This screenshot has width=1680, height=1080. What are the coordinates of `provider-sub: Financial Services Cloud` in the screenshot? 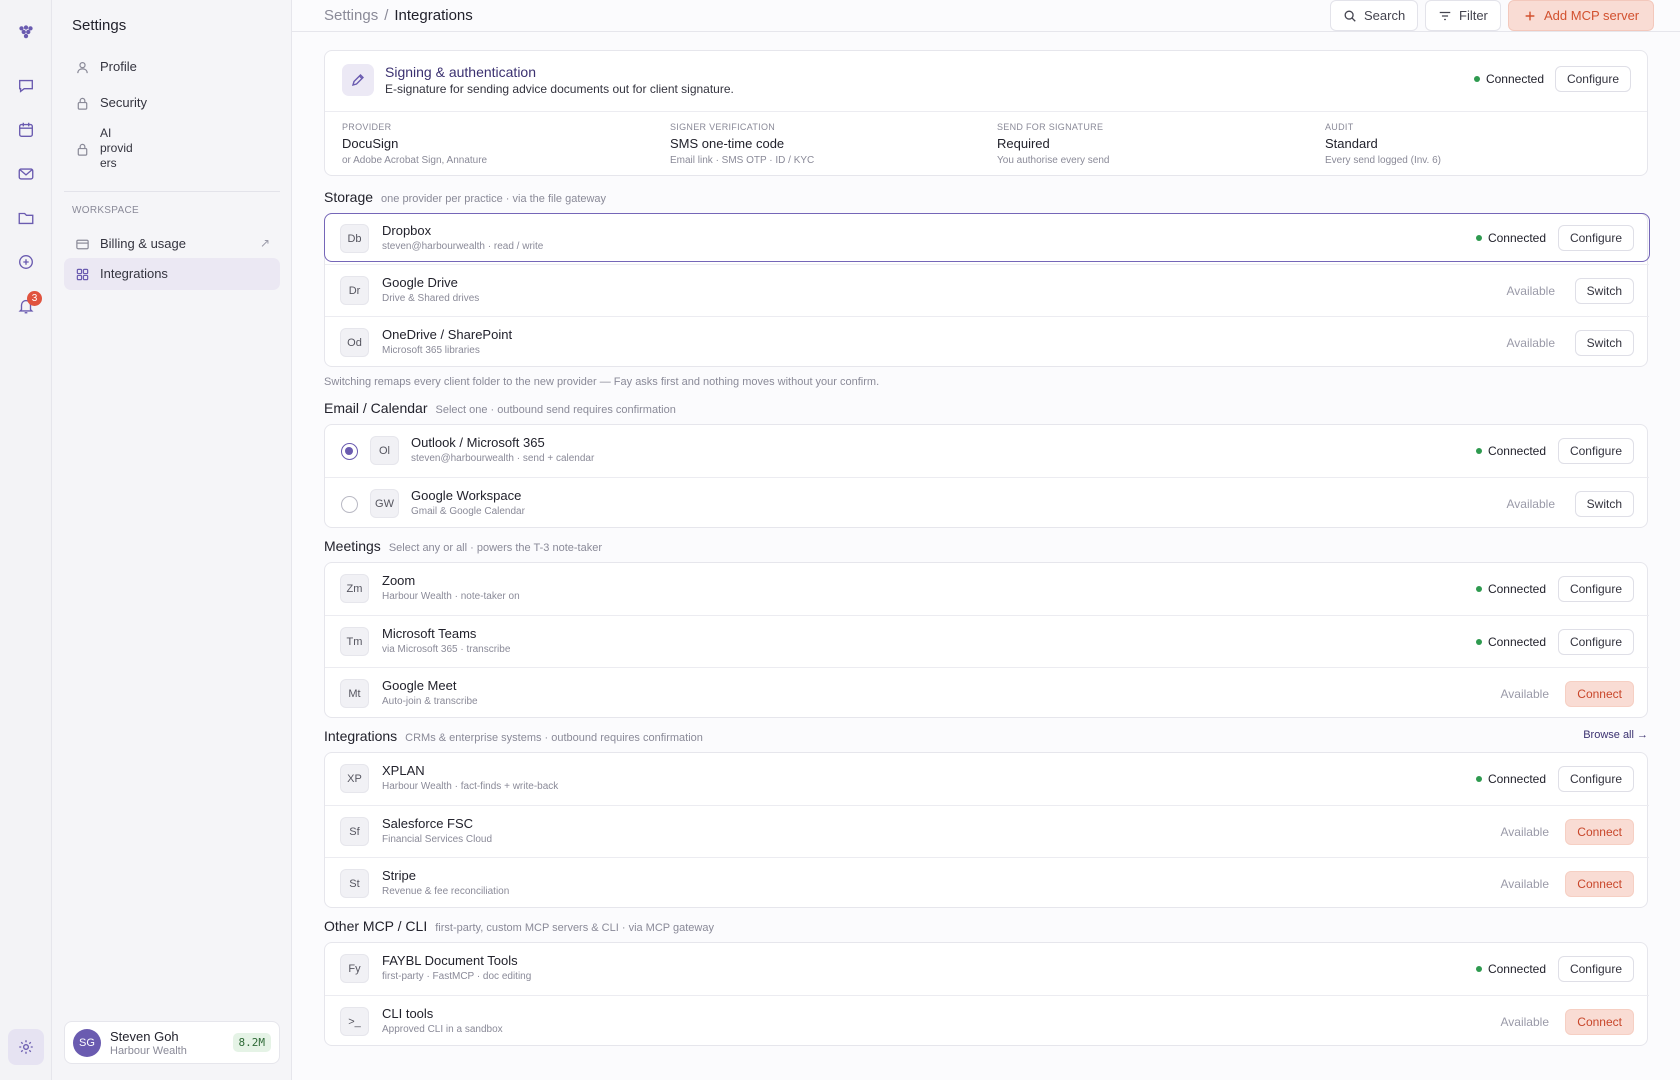 It's located at (437, 839).